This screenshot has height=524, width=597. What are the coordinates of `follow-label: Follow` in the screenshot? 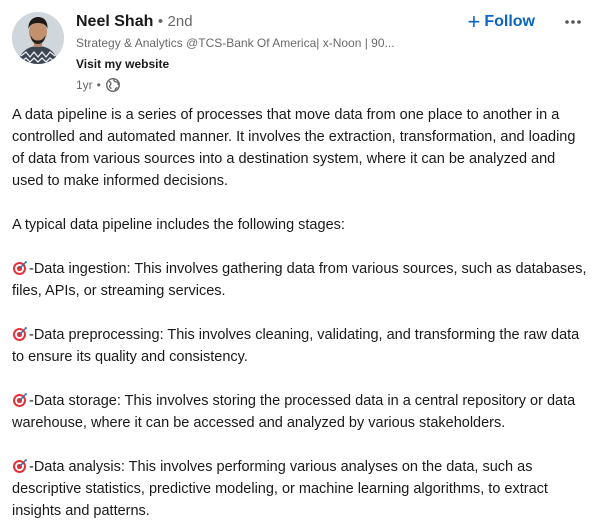 It's located at (509, 21).